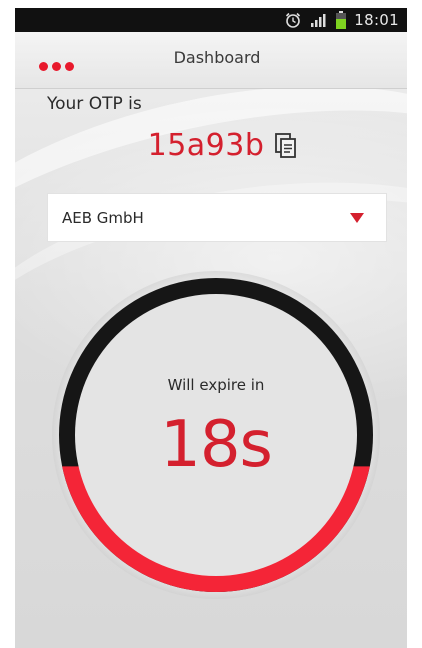 The height and width of the screenshot is (648, 422). What do you see at coordinates (293, 20) in the screenshot?
I see `alarm-icon` at bounding box center [293, 20].